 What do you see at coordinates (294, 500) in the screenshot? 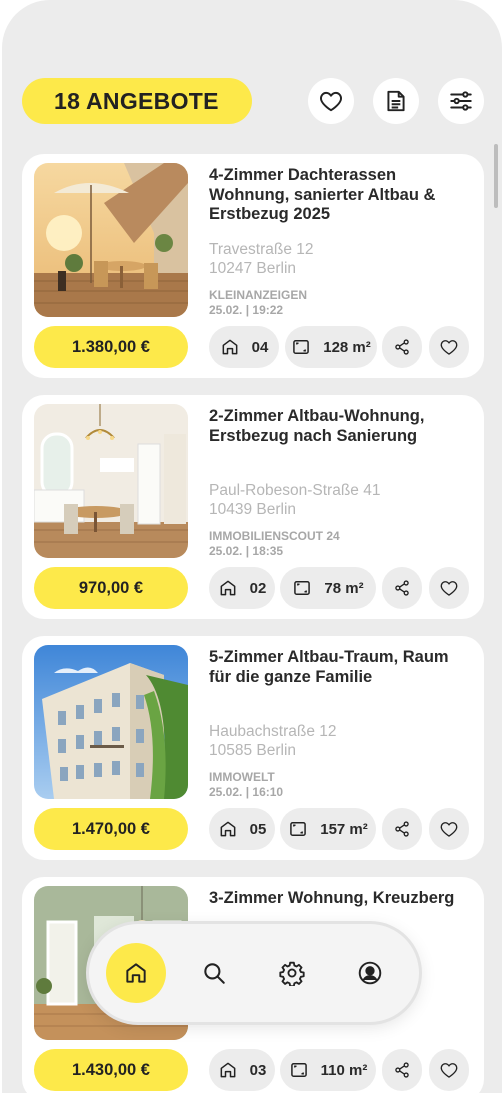
I see `listing-address: Paul-Robeson-Straße 41 10439 Berlin` at bounding box center [294, 500].